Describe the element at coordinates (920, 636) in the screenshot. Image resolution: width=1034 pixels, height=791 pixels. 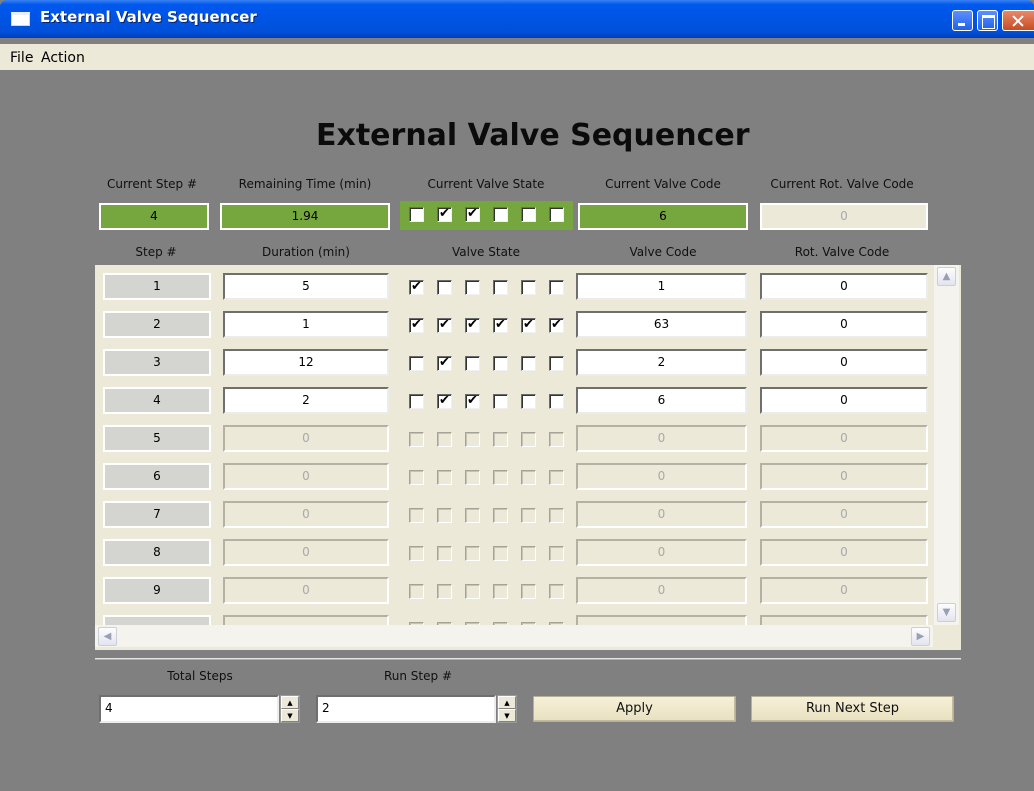
I see `arrow-right-icon: ▶` at that location.